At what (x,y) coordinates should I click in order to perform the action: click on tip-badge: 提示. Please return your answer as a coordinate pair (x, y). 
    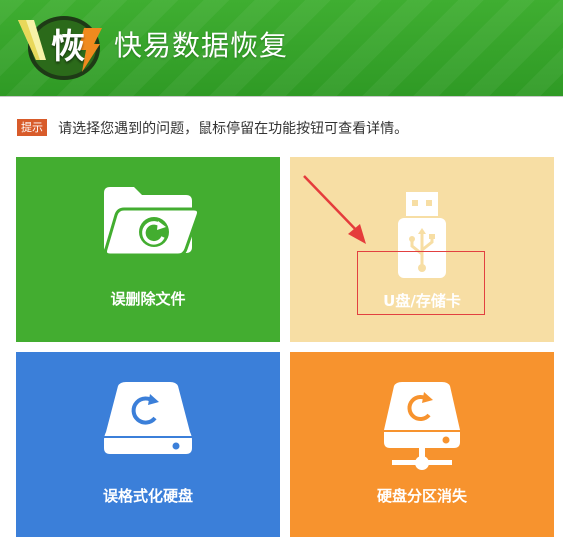
    Looking at the image, I should click on (32, 127).